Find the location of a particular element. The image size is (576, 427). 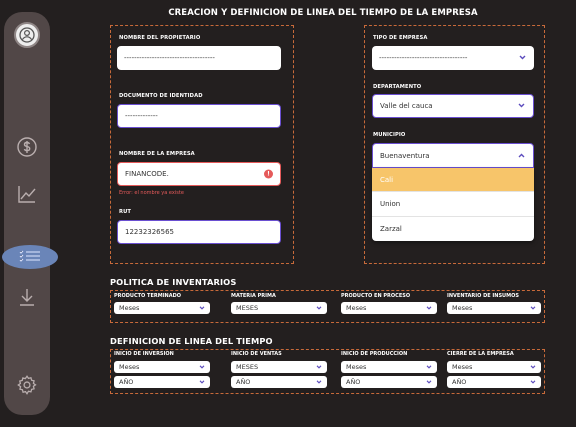

chart-icon is located at coordinates (27, 196).